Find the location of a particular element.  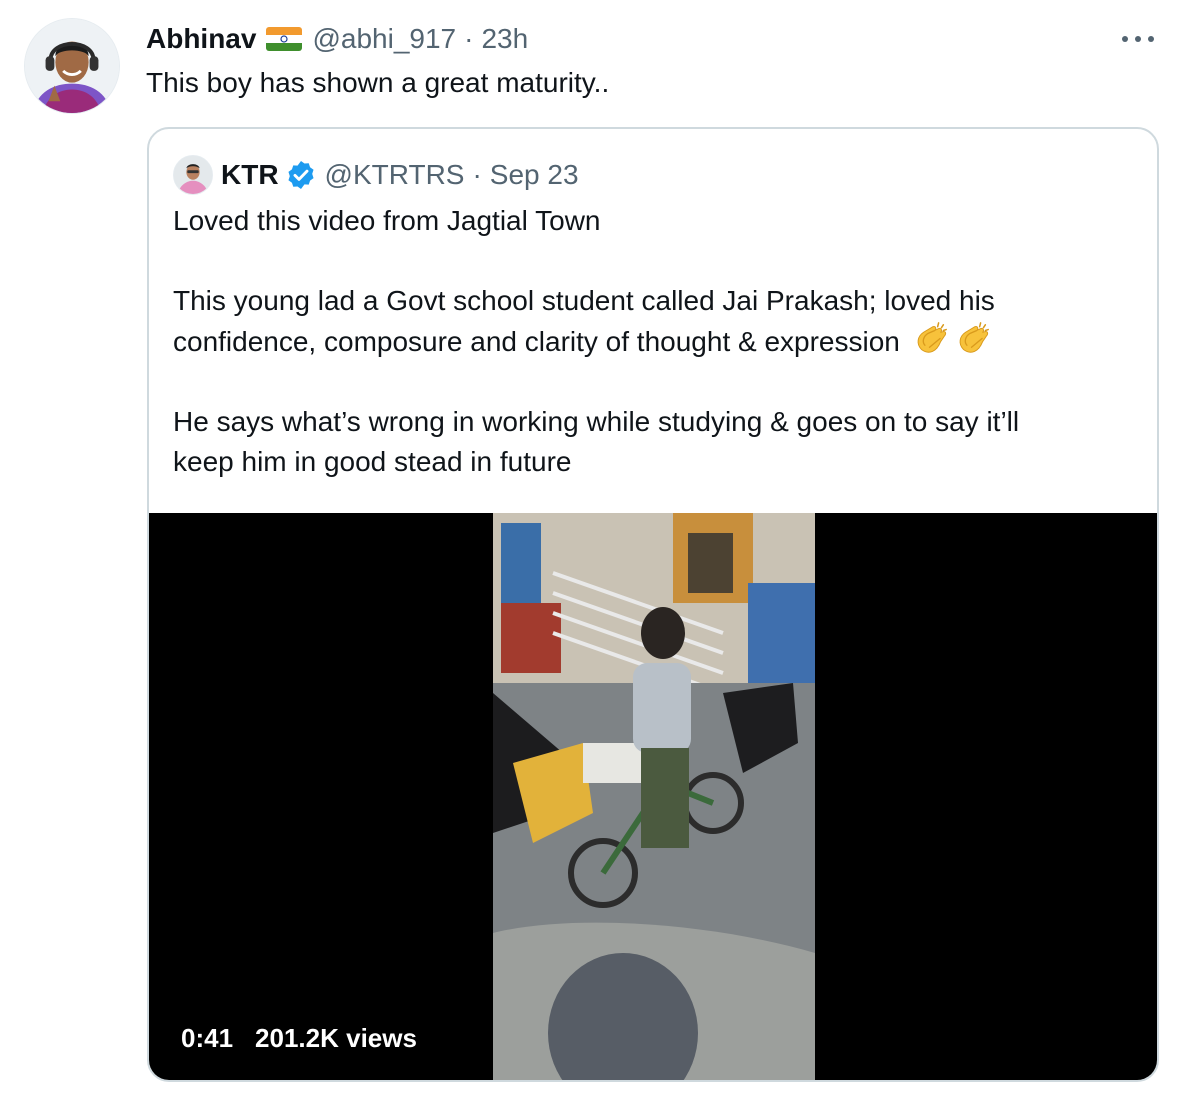

video-thumbnail-image is located at coordinates (654, 796).